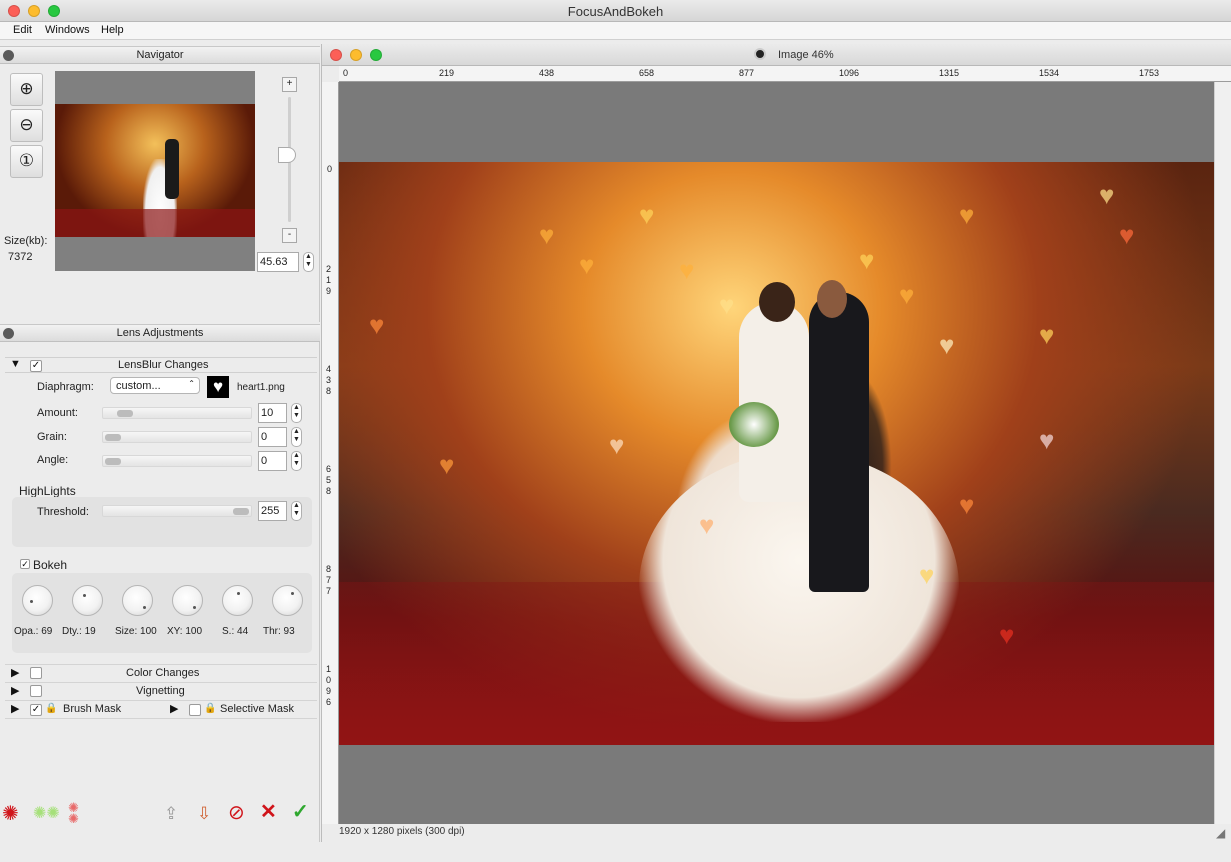 The width and height of the screenshot is (1231, 862). Describe the element at coordinates (137, 600) in the screenshot. I see `size-dial` at that location.